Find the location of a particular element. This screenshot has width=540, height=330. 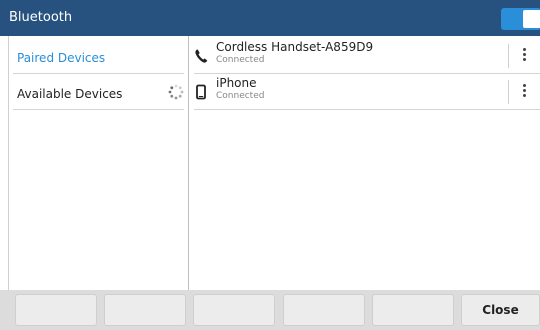

phone-icon is located at coordinates (201, 56).